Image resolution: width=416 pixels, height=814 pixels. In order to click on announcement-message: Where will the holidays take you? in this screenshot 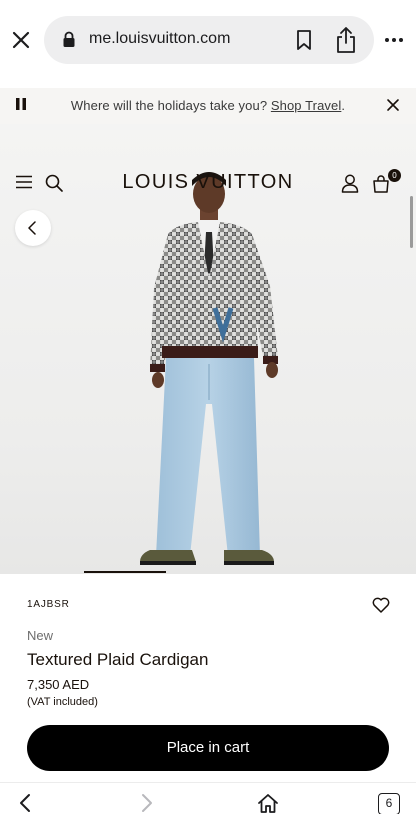, I will do `click(169, 105)`.